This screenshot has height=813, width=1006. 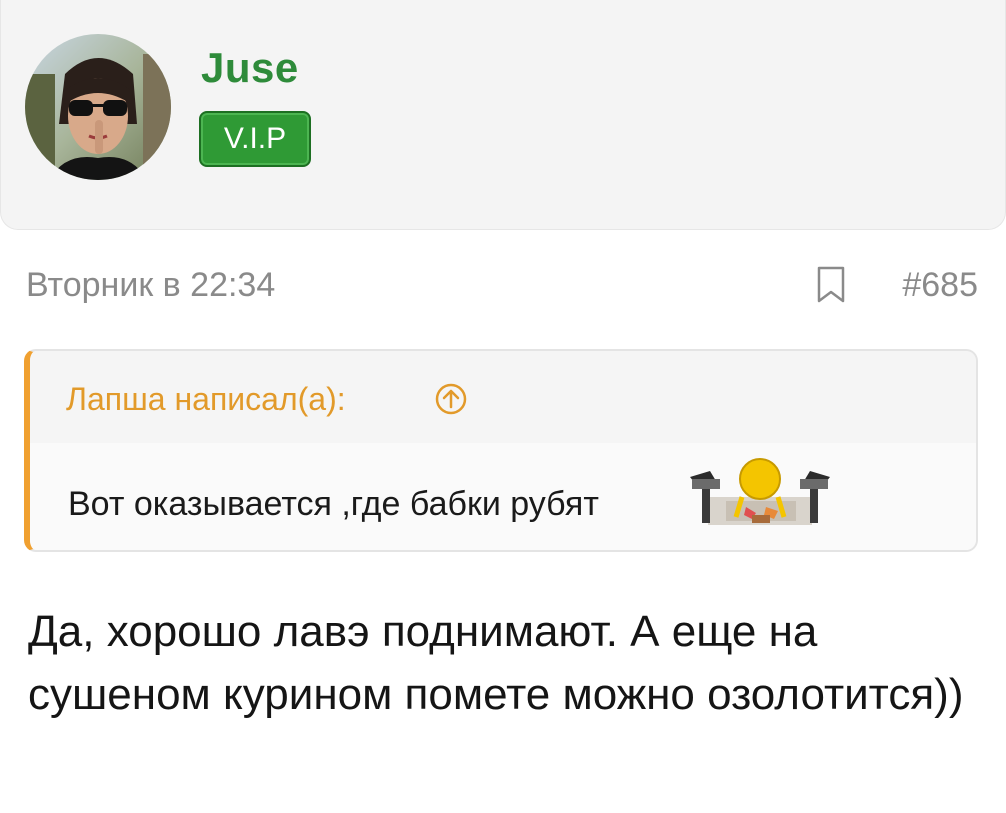 I want to click on quote-body: Вот оказывается ,где бабки рубят, so click(x=503, y=496).